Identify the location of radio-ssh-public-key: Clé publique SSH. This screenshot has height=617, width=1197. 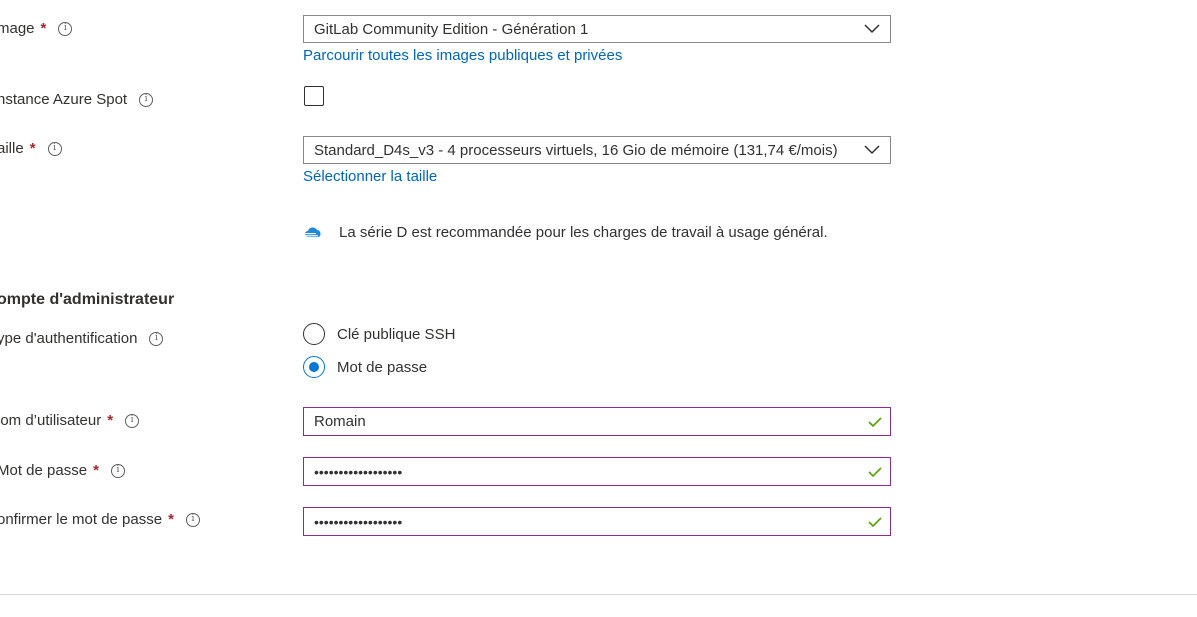
(379, 334).